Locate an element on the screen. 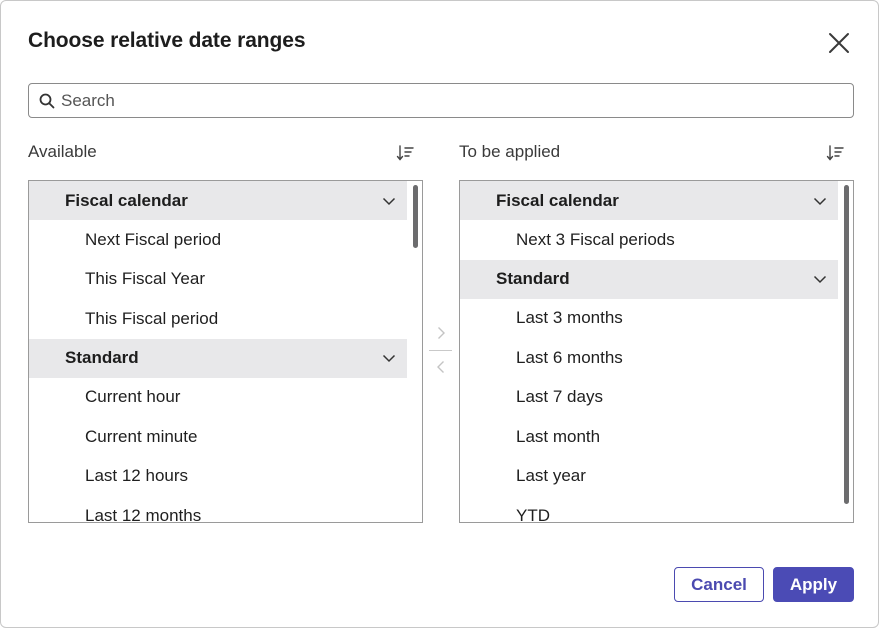 The width and height of the screenshot is (879, 628). list-item: Last year is located at coordinates (649, 477).